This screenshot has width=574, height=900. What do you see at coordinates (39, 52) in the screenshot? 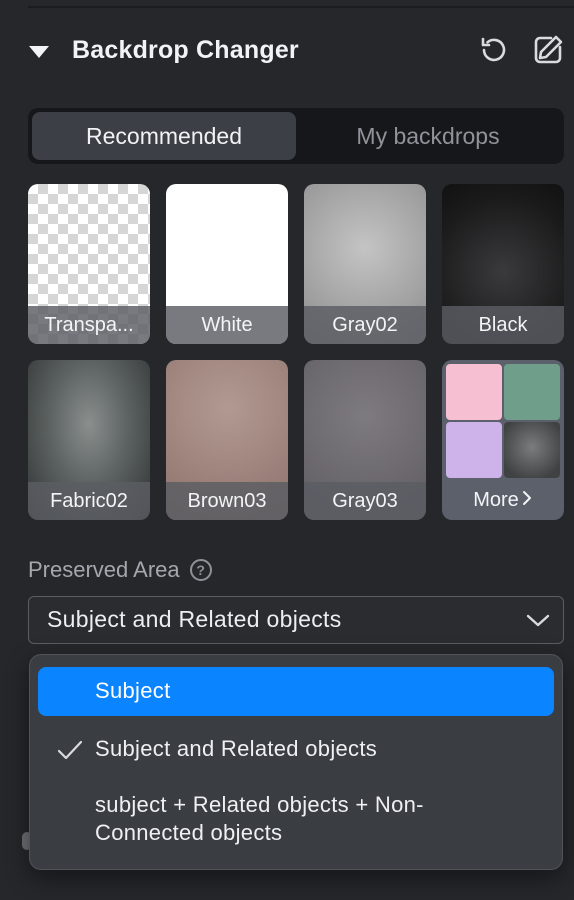
I see `triangle-down-icon` at bounding box center [39, 52].